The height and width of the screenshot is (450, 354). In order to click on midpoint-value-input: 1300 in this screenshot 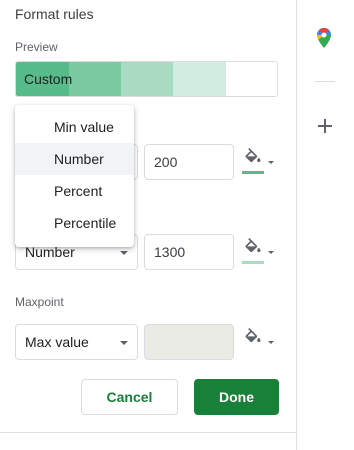, I will do `click(189, 252)`.